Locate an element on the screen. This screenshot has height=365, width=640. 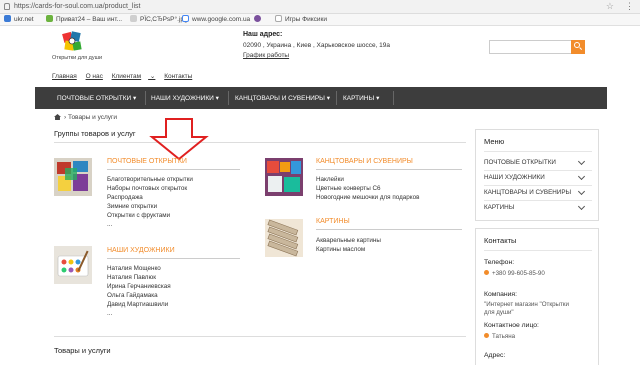
link-clients-label: Клиентам is located at coordinates (126, 76).